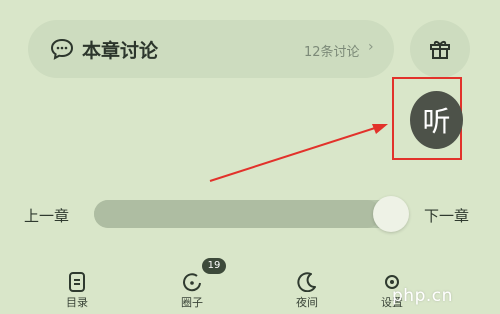 This screenshot has height=314, width=500. What do you see at coordinates (446, 215) in the screenshot?
I see `next-chapter-button: 下一章` at bounding box center [446, 215].